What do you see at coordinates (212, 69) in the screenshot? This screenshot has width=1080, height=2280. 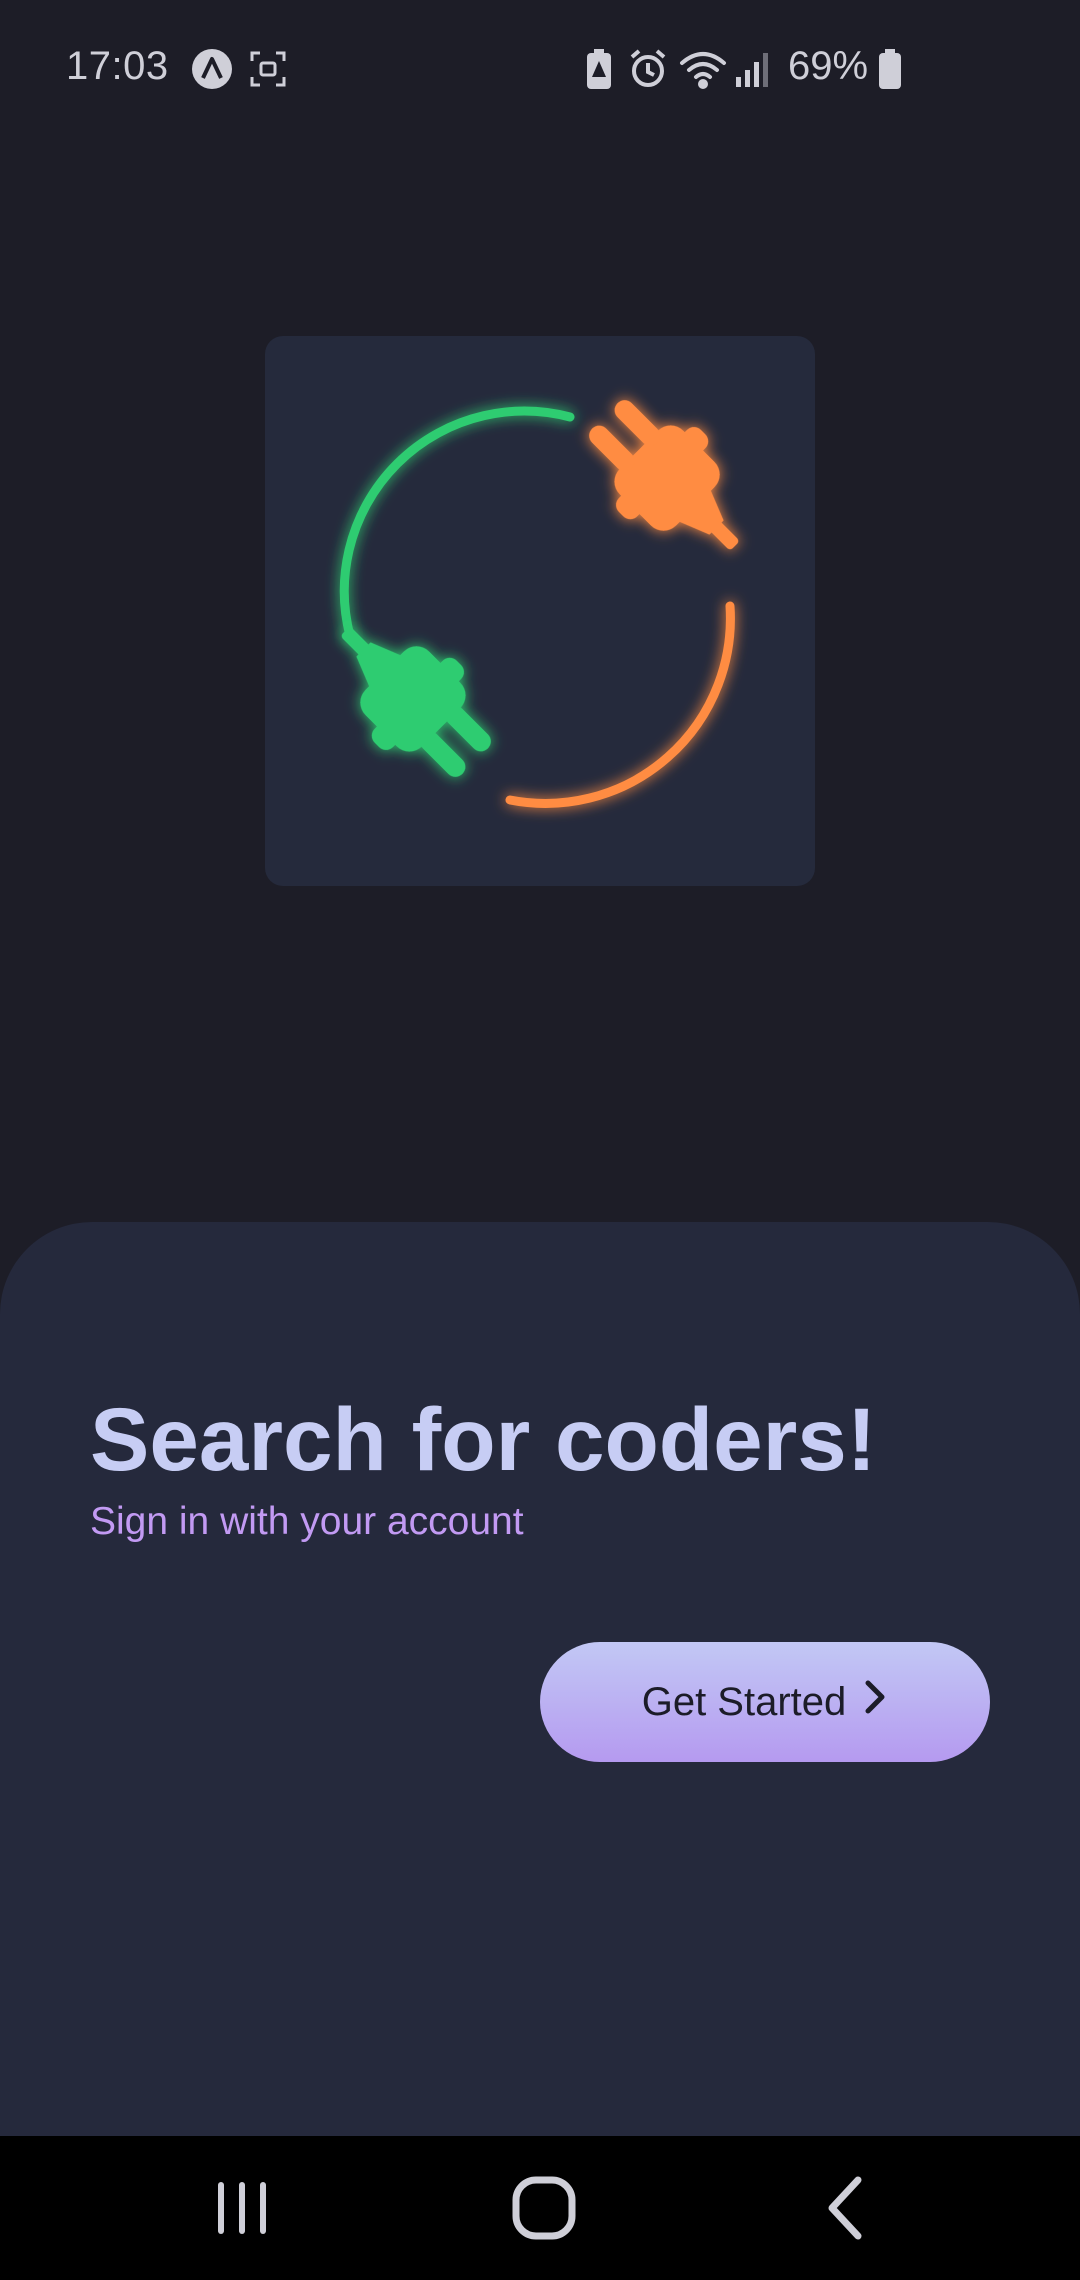 I see `vpn-icon` at bounding box center [212, 69].